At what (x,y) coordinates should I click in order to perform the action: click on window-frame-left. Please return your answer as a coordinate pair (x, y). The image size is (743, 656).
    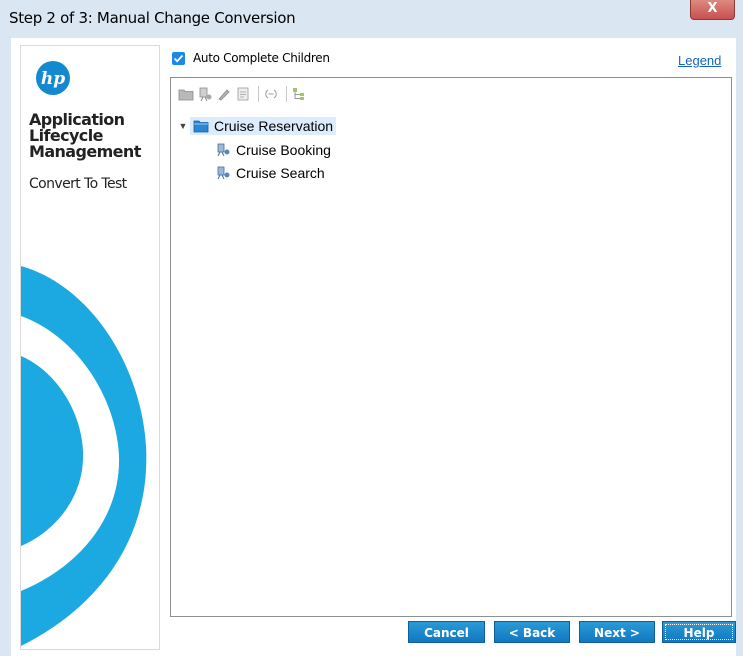
    Looking at the image, I should click on (5, 347).